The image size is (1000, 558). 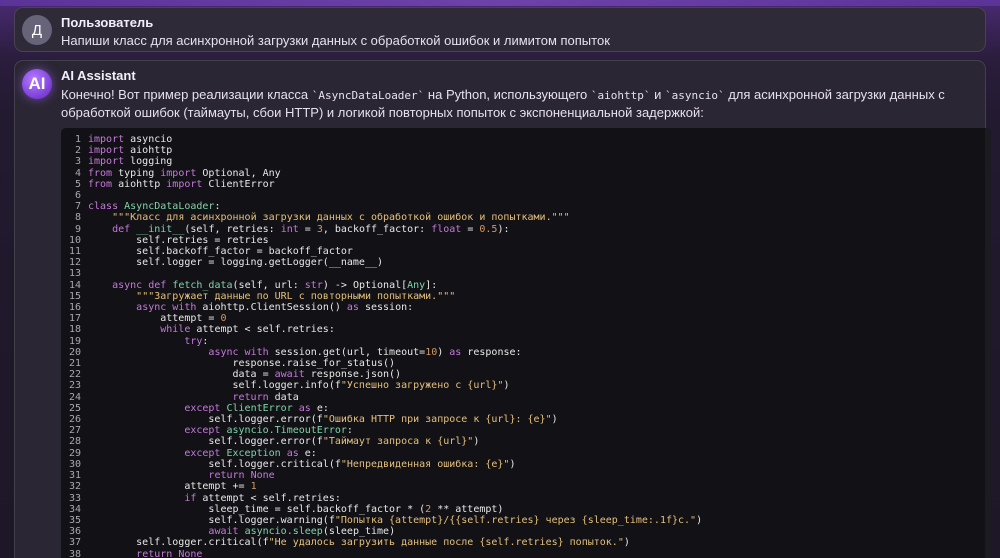 What do you see at coordinates (148, 162) in the screenshot?
I see `code-token: logging` at bounding box center [148, 162].